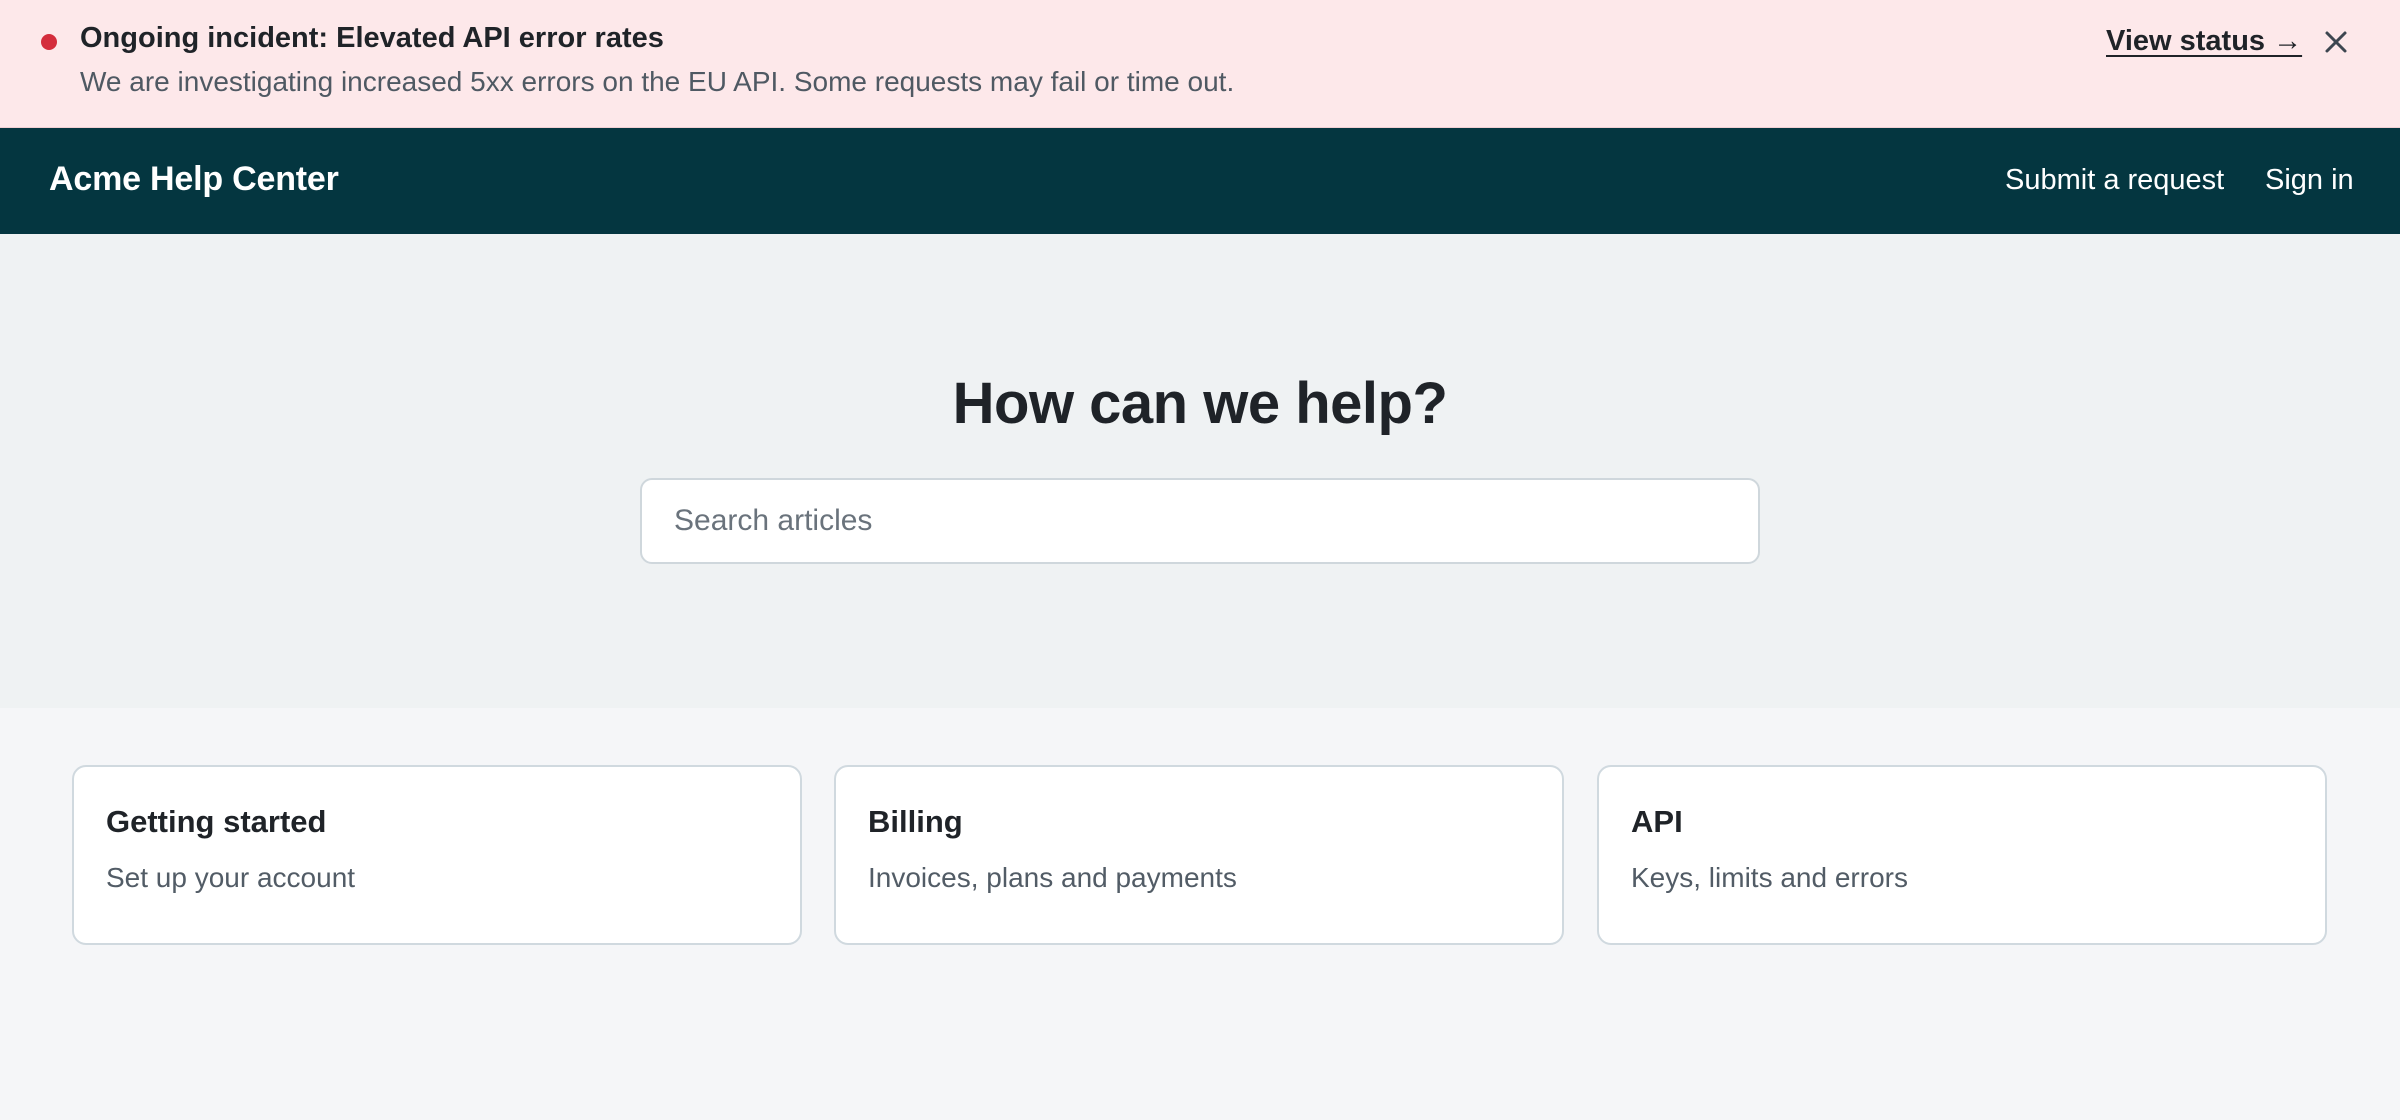  I want to click on category-card-billing: Billing Invoices, plans and payments, so click(1199, 855).